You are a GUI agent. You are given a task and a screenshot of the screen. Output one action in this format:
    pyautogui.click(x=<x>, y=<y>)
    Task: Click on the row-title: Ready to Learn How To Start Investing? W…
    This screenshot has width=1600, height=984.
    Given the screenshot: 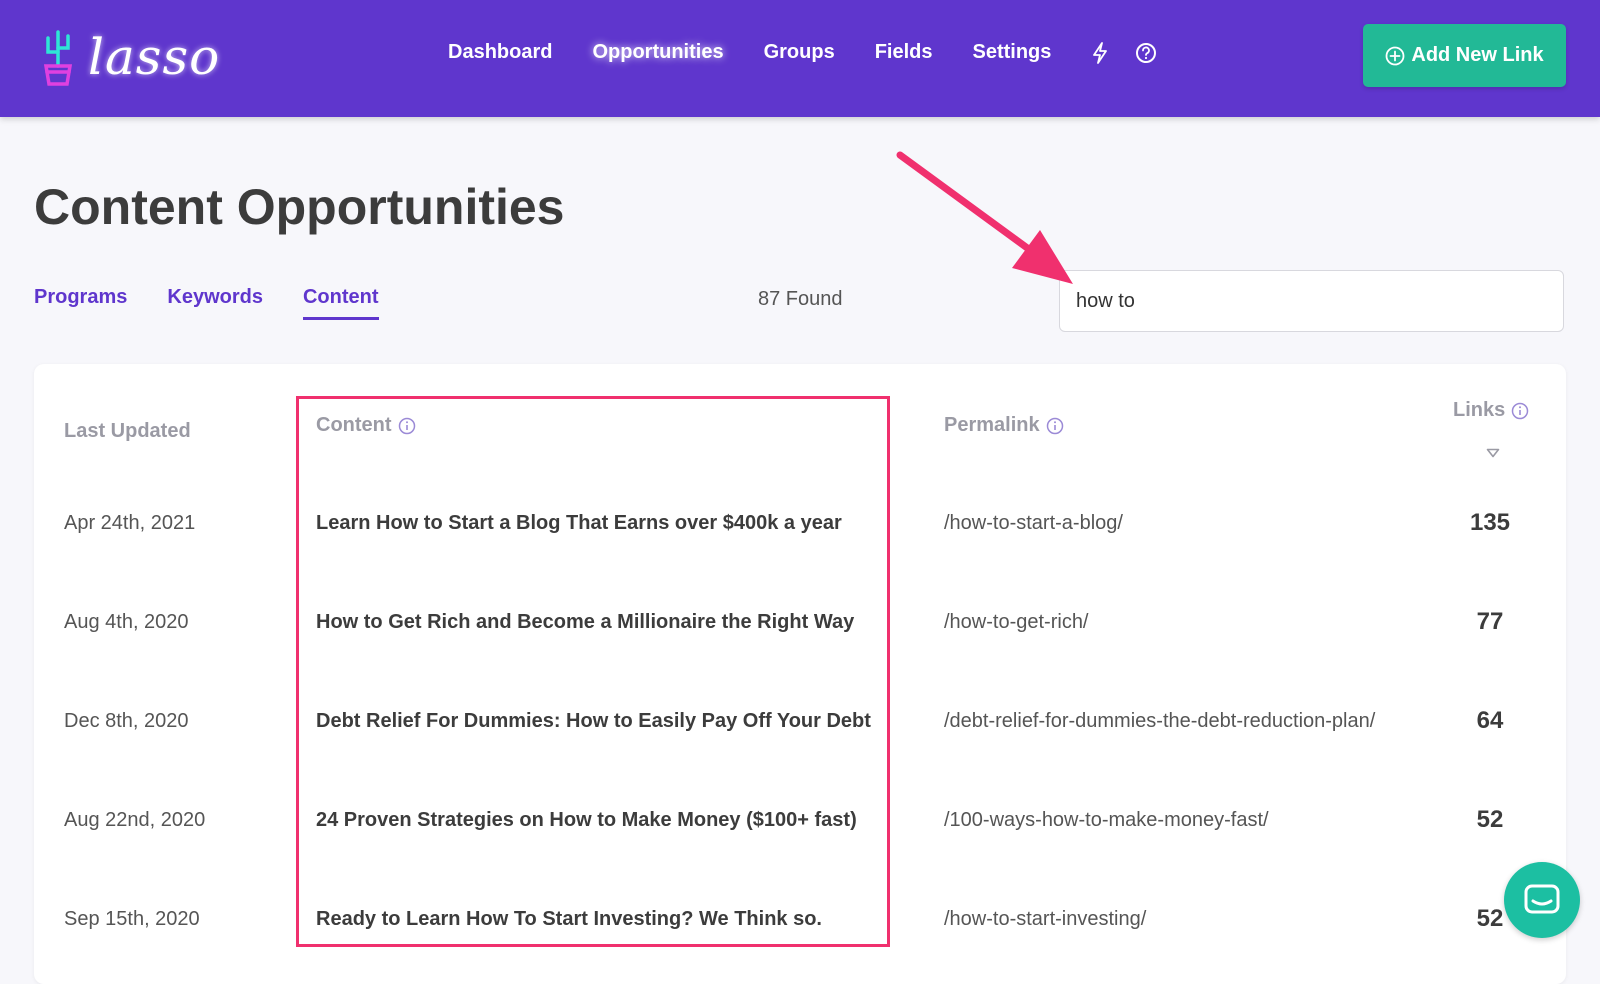 What is the action you would take?
    pyautogui.click(x=569, y=919)
    